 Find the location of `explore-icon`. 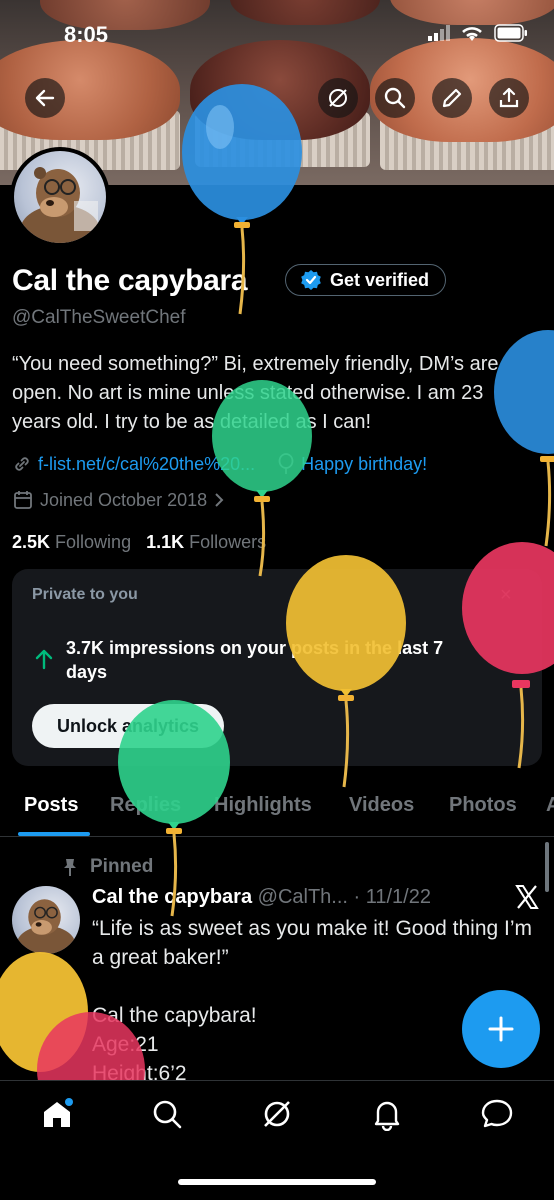

explore-icon is located at coordinates (167, 1114).